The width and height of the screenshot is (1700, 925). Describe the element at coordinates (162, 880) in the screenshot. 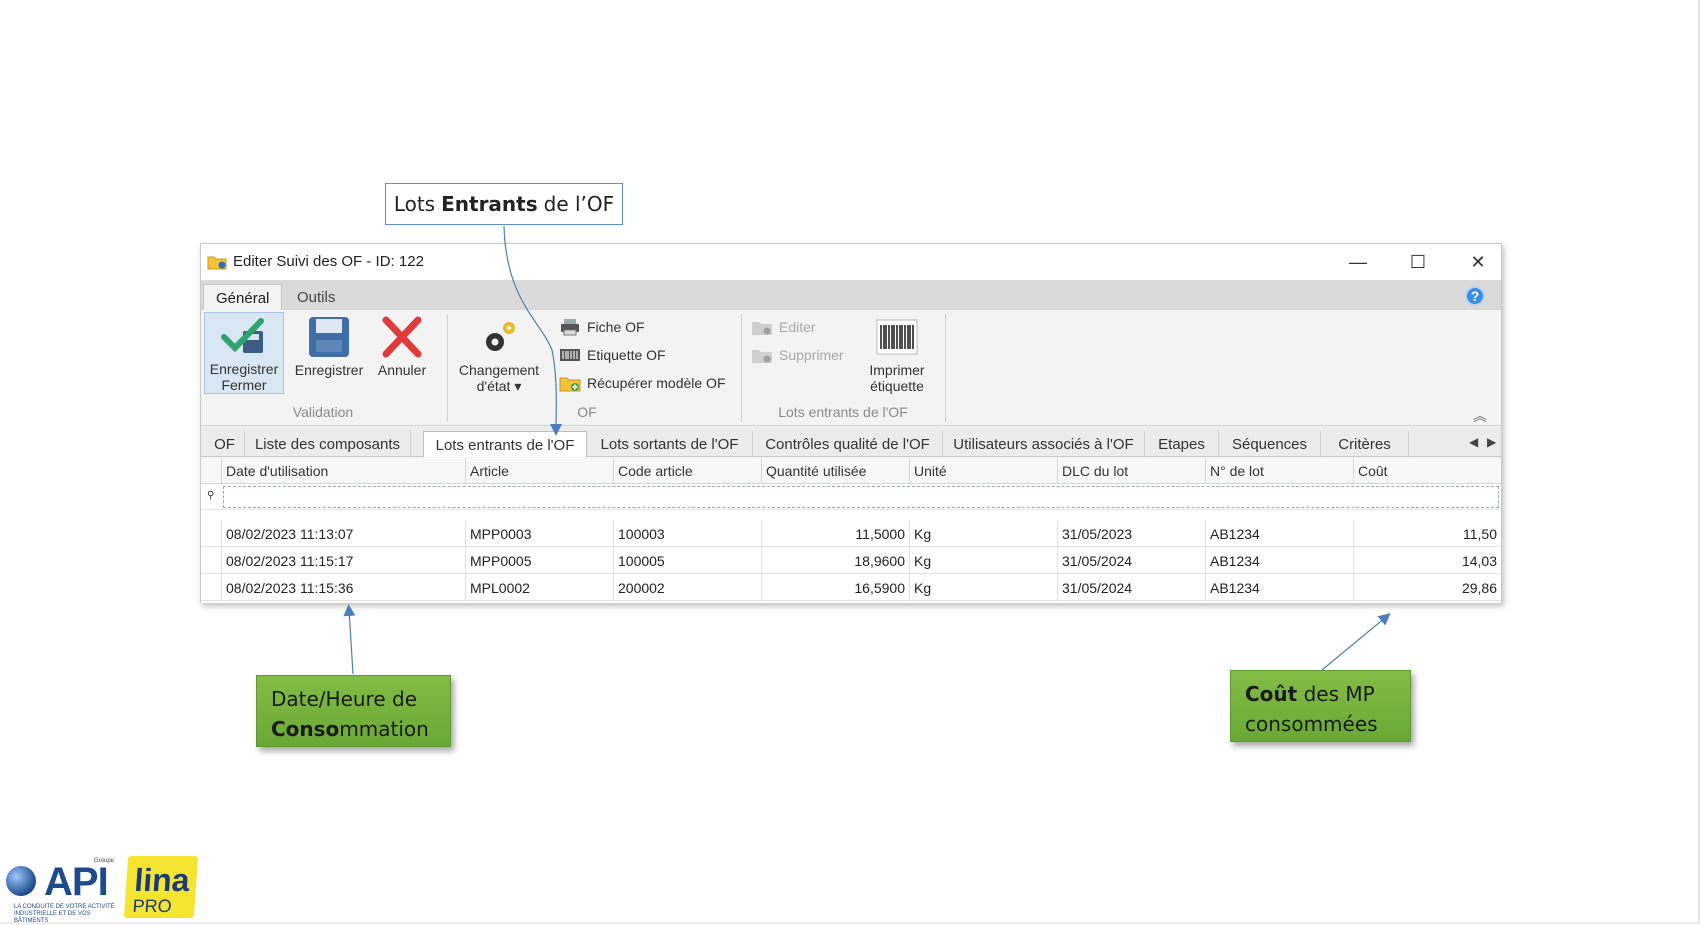

I see `lina-logo-text: lina` at that location.